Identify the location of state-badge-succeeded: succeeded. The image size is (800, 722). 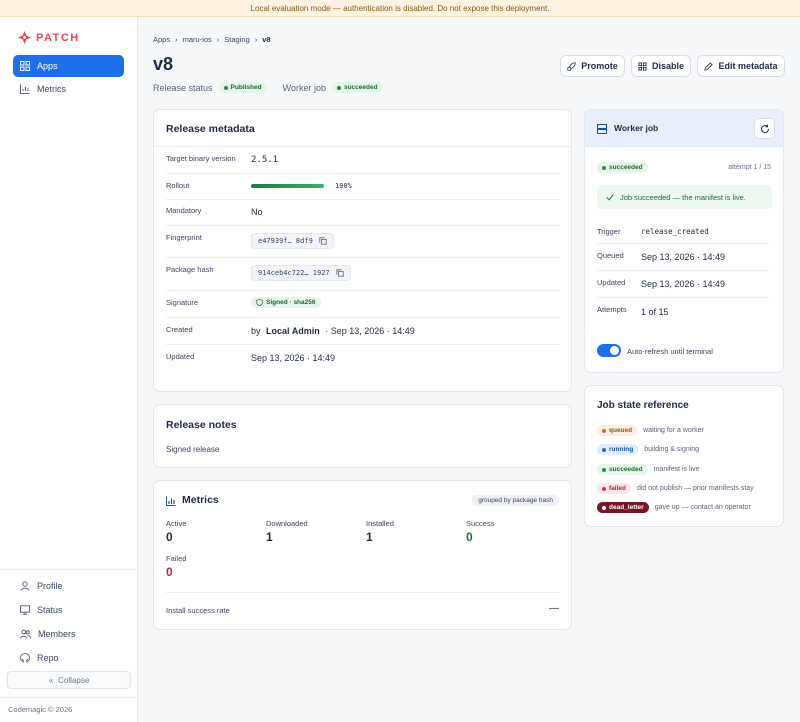
(622, 469).